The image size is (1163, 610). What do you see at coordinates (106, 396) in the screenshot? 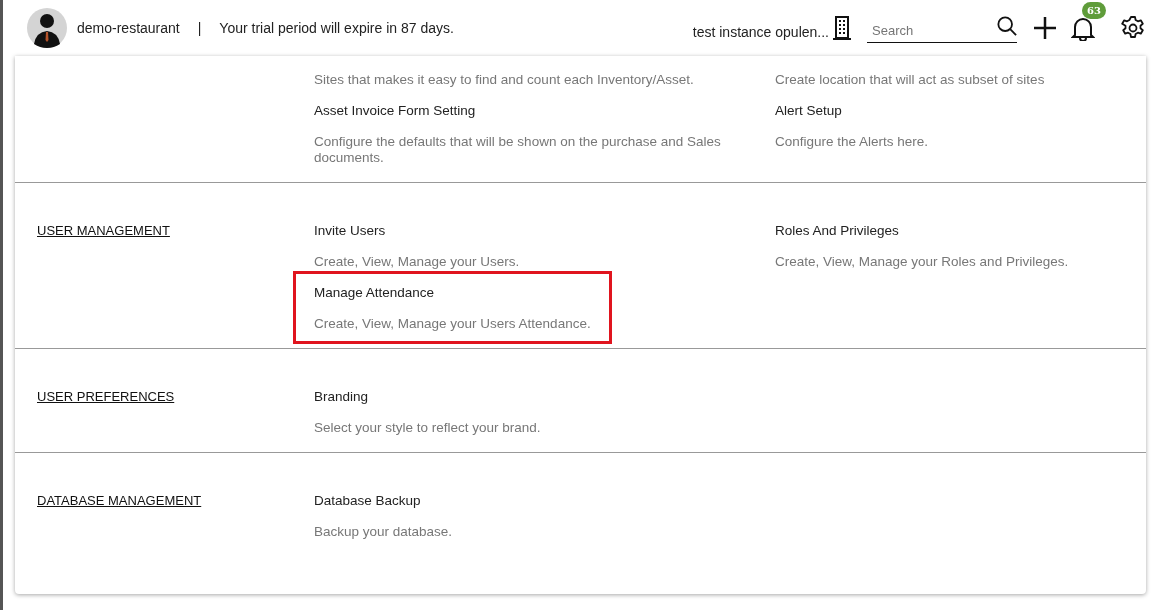
I see `section-link: USER PREFERENCES` at bounding box center [106, 396].